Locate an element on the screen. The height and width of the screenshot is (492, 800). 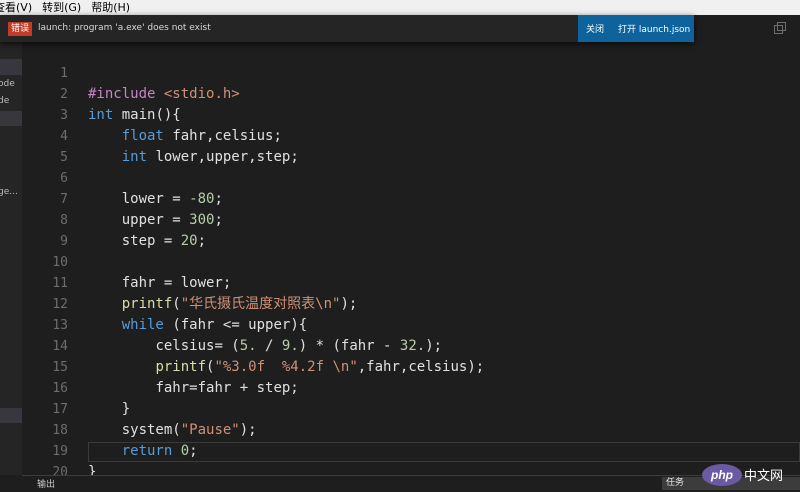
code-line: 2 int main(){ is located at coordinates (411, 93).